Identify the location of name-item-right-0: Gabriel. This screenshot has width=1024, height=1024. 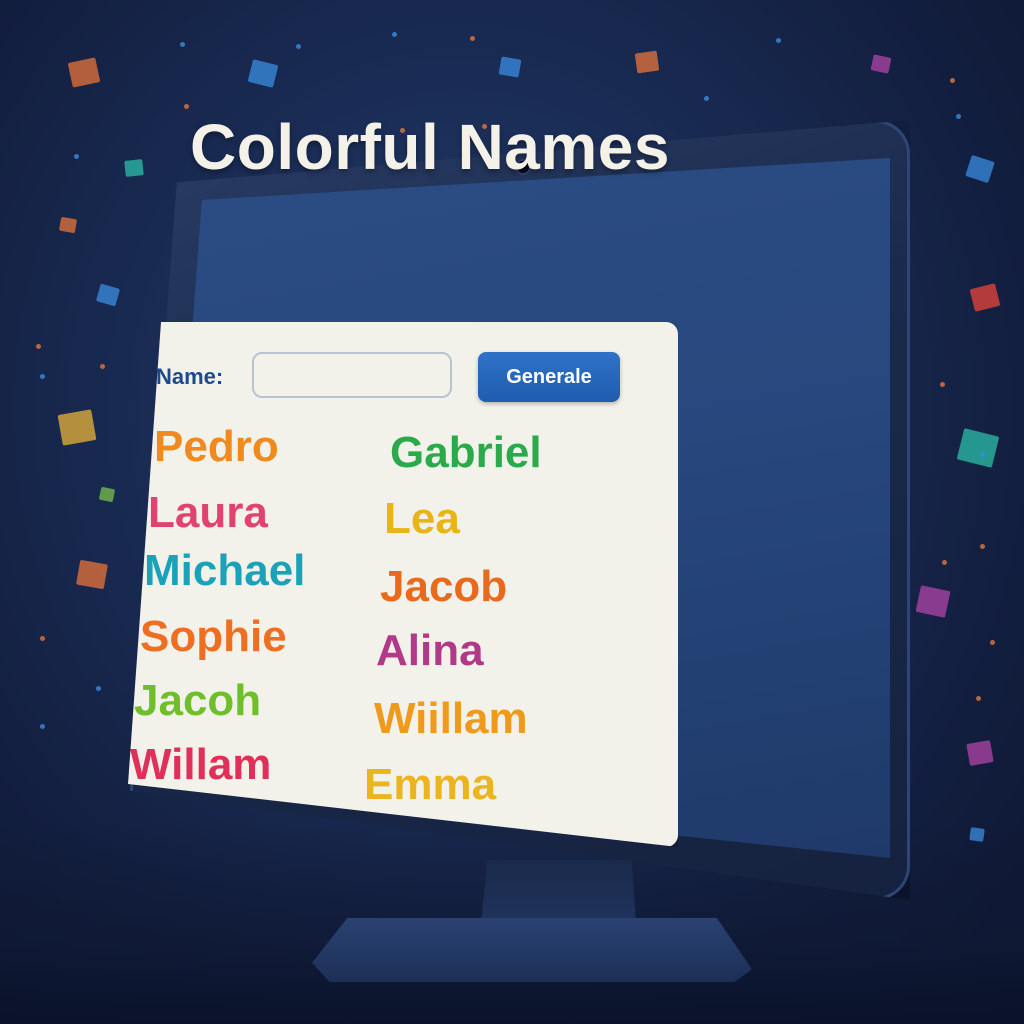
(466, 452).